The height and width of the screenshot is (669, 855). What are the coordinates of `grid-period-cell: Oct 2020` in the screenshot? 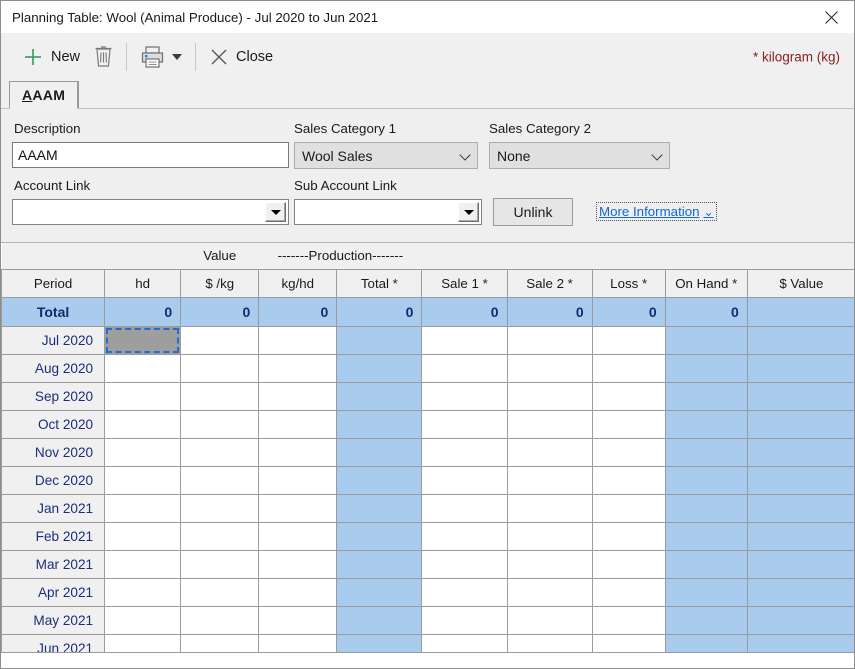 It's located at (53, 424).